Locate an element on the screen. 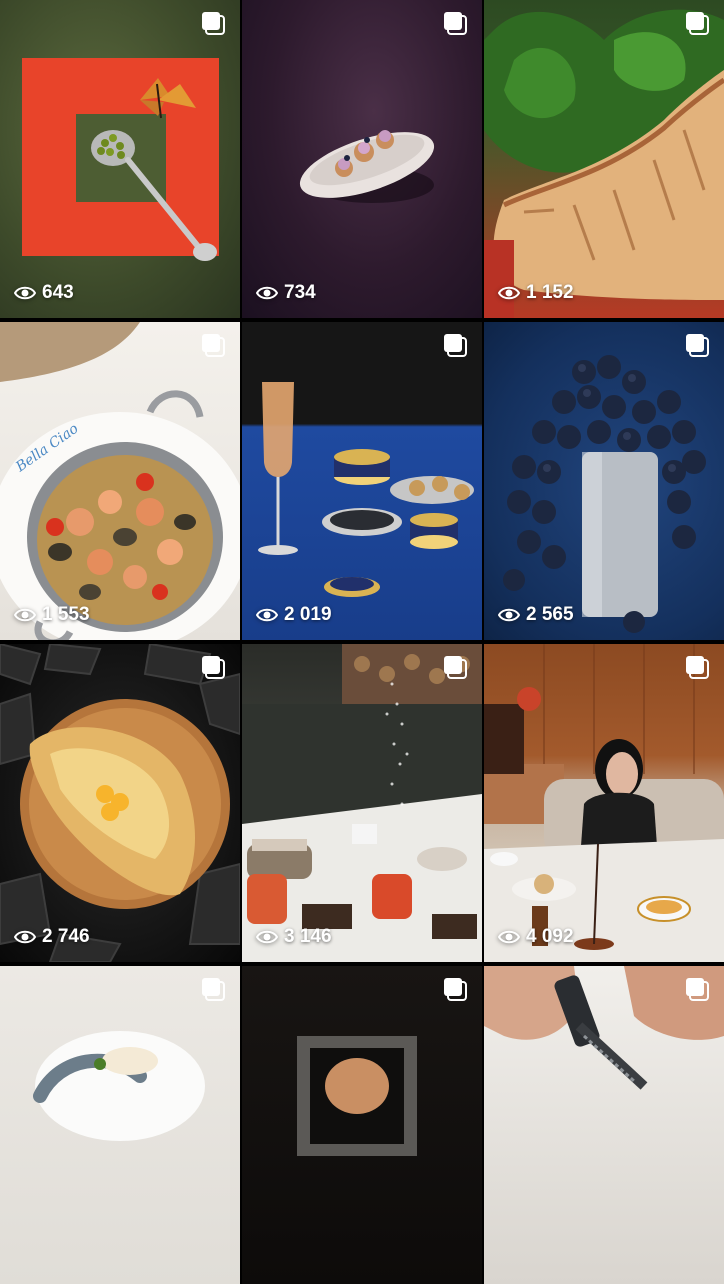  view-count: 3 146 is located at coordinates (294, 937).